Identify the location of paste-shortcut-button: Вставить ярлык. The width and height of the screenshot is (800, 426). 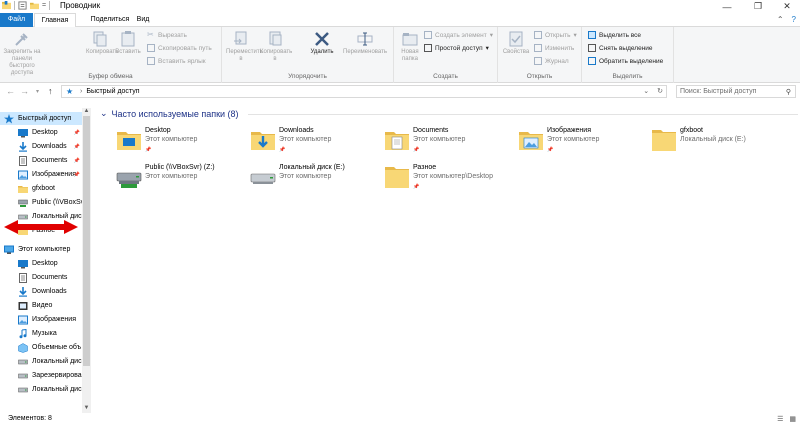
(176, 61).